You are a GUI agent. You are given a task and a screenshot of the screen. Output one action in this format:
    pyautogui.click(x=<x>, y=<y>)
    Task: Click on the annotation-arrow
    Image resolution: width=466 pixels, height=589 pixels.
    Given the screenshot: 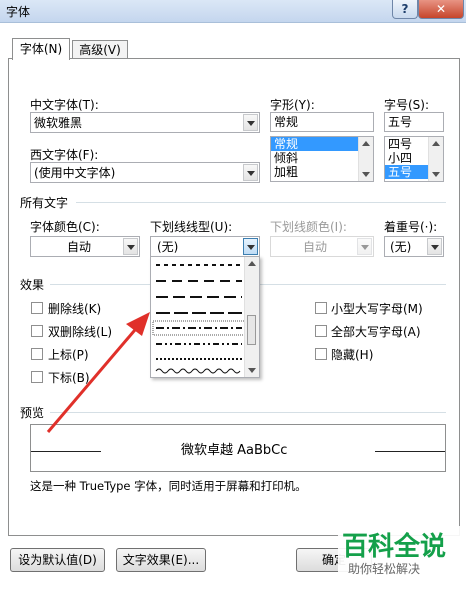 What is the action you would take?
    pyautogui.click(x=98, y=372)
    